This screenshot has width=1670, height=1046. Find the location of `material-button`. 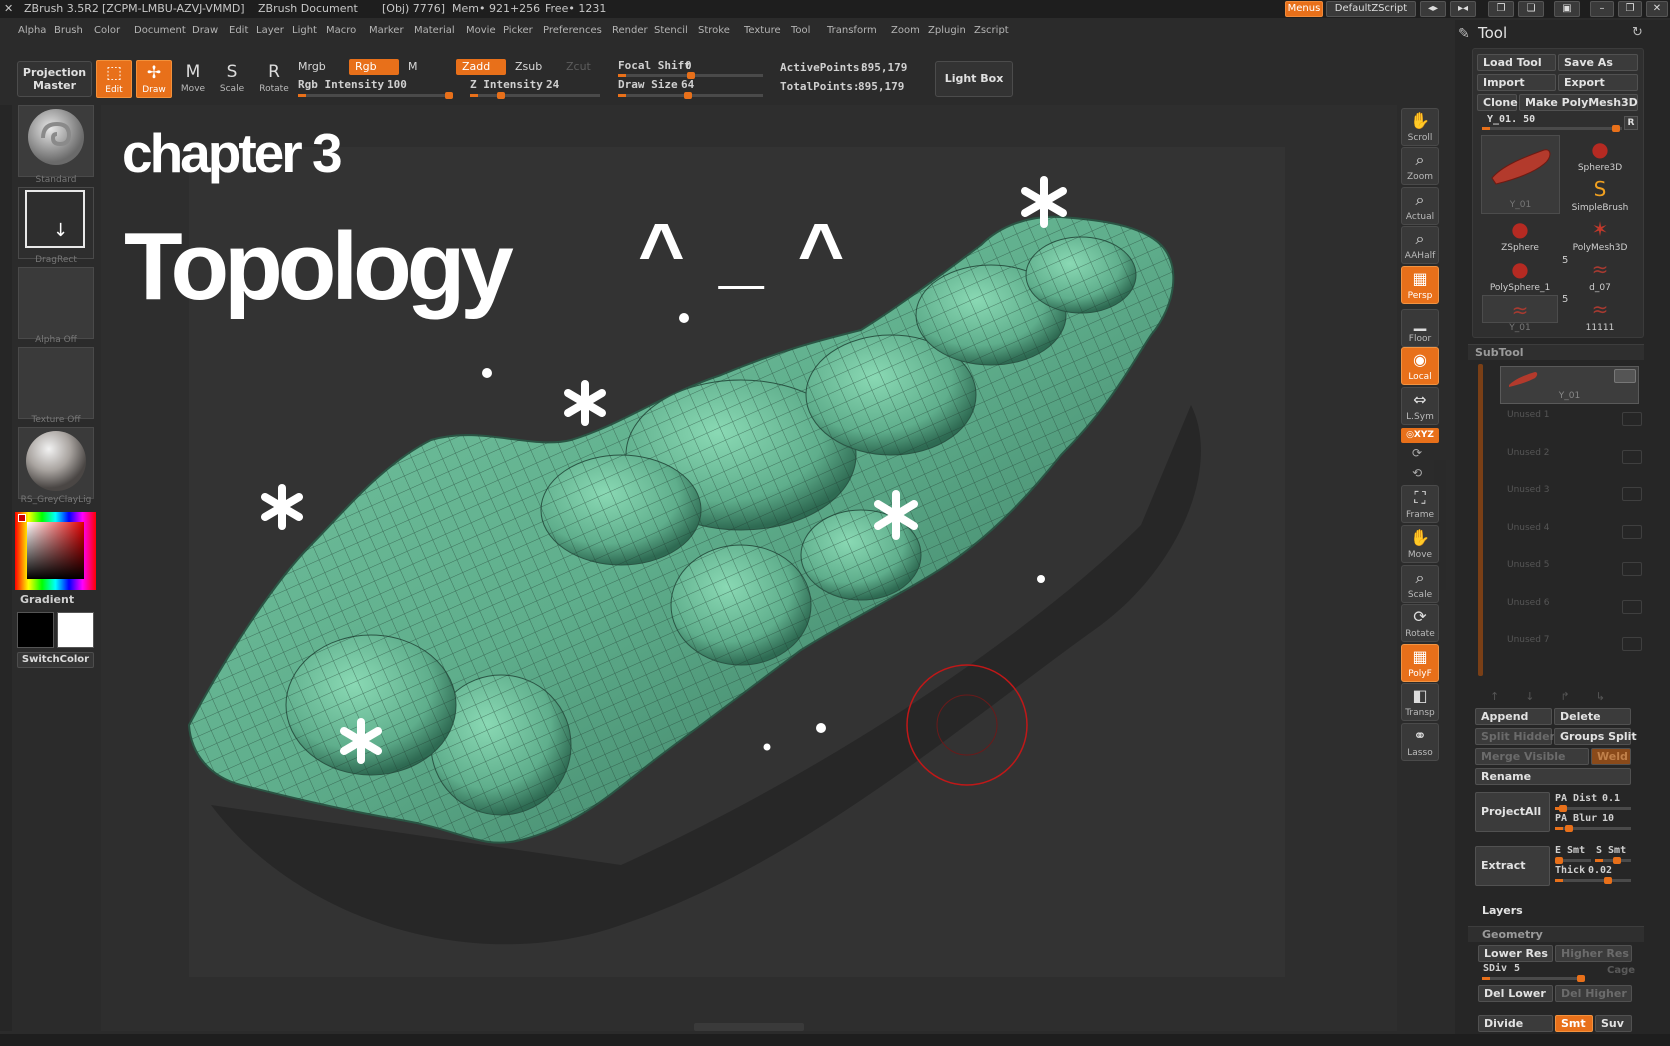

material-button is located at coordinates (56, 463).